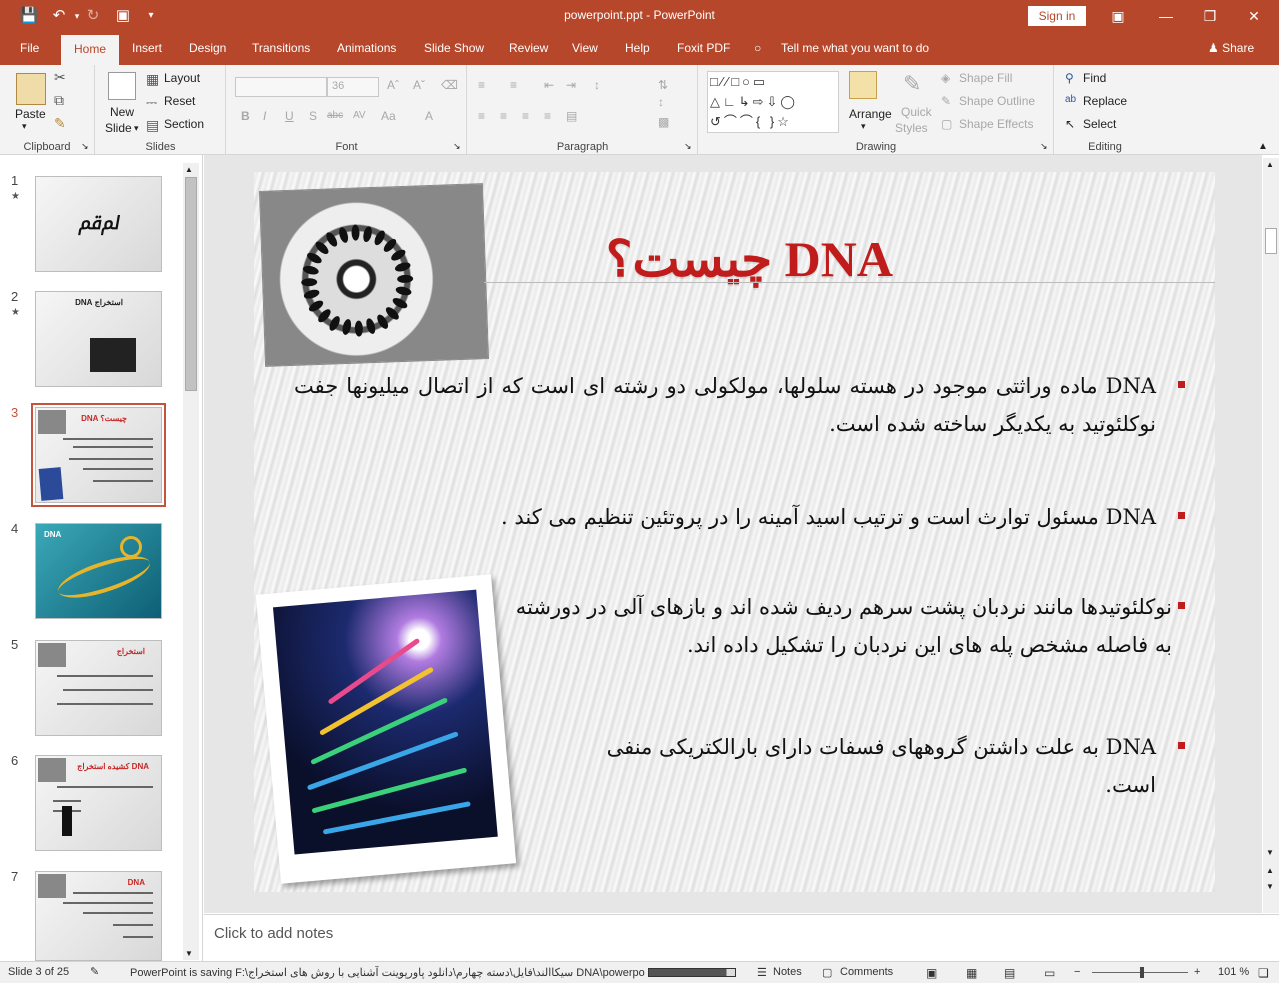  Describe the element at coordinates (688, 146) in the screenshot. I see `paragraph-launcher-icon: ↘` at that location.